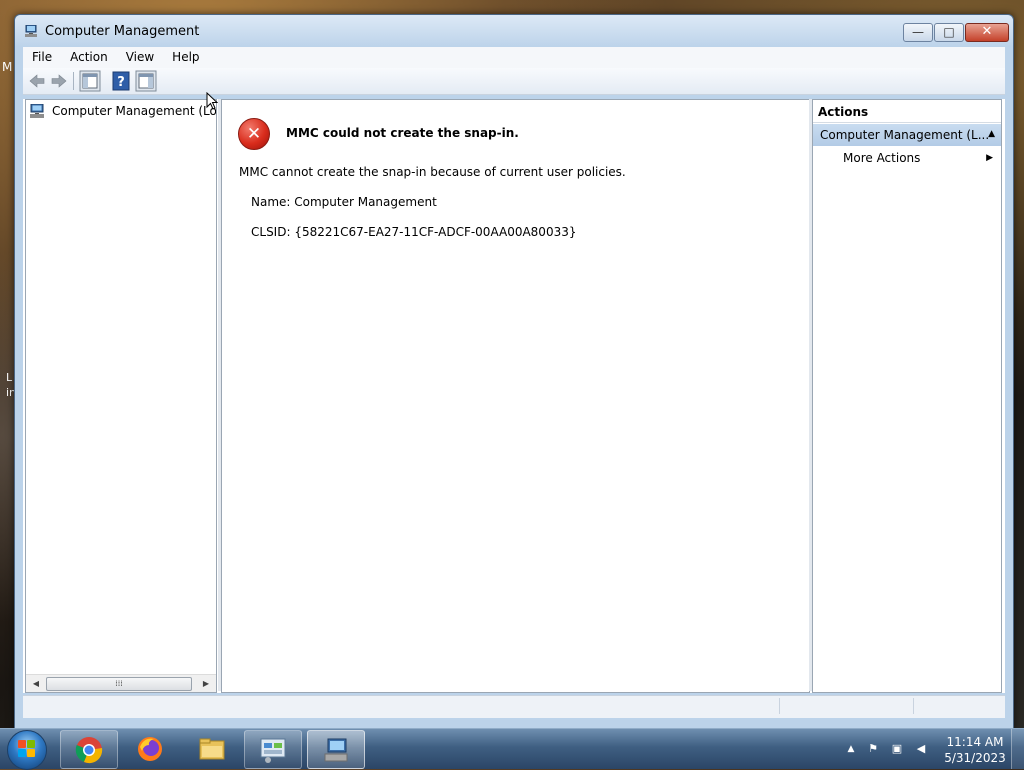 The width and height of the screenshot is (1024, 770). I want to click on maximize-icon: □, so click(949, 32).